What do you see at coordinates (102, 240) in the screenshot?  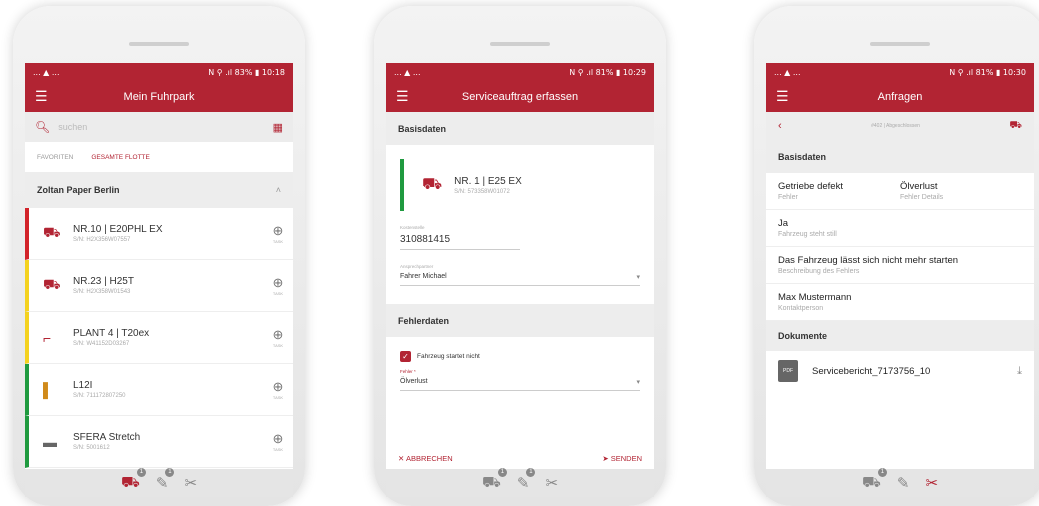 I see `vehicle-serial: S/N: H2X356W07557` at bounding box center [102, 240].